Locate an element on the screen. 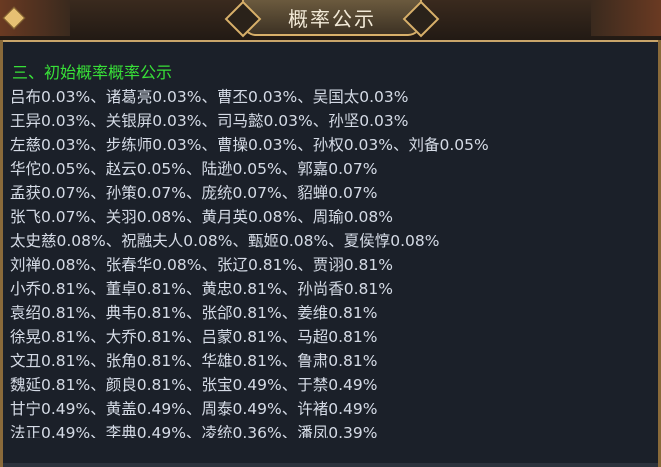  probability-line: 法正0.49%、李典0.49%、凌统0.36%、潘凤0.39% is located at coordinates (194, 431).